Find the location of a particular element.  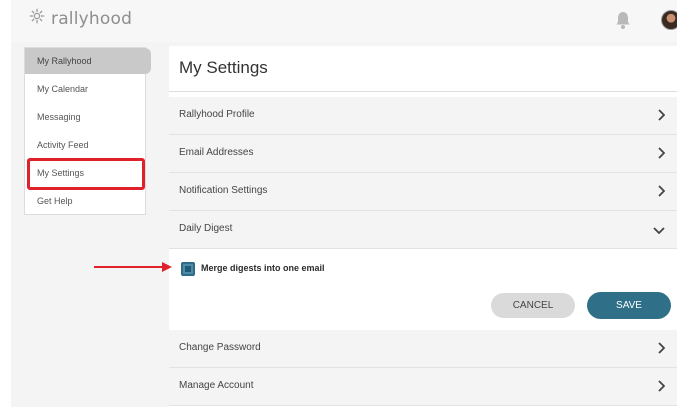

merge-digests-checkbox is located at coordinates (188, 269).